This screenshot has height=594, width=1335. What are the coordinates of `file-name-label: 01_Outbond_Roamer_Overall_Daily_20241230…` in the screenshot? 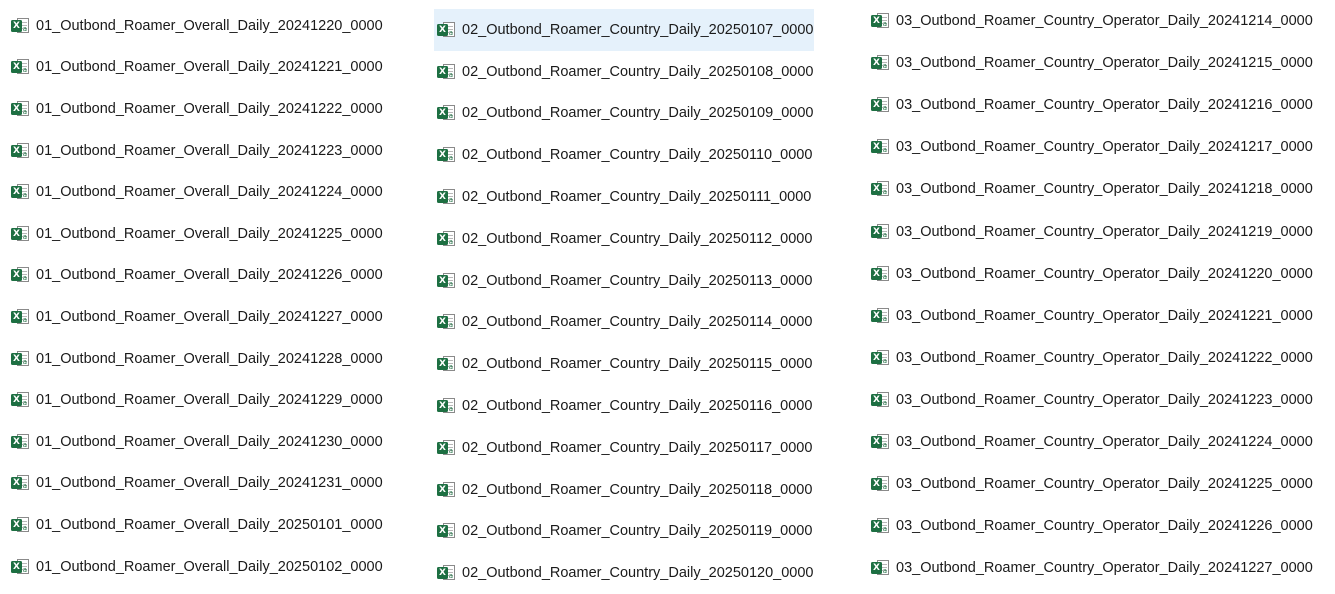 It's located at (209, 441).